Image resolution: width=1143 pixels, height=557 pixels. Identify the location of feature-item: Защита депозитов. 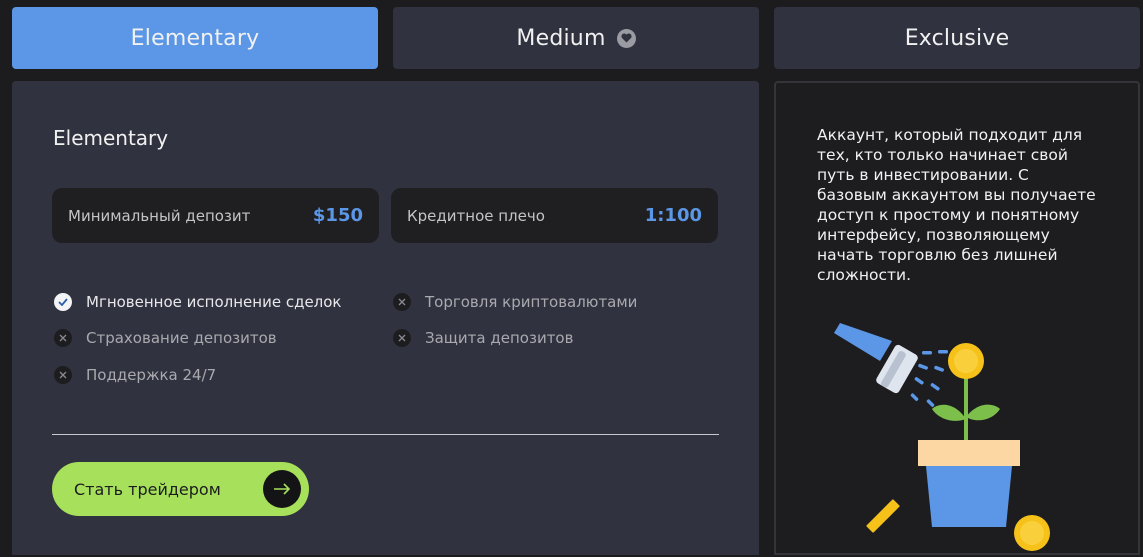
(483, 338).